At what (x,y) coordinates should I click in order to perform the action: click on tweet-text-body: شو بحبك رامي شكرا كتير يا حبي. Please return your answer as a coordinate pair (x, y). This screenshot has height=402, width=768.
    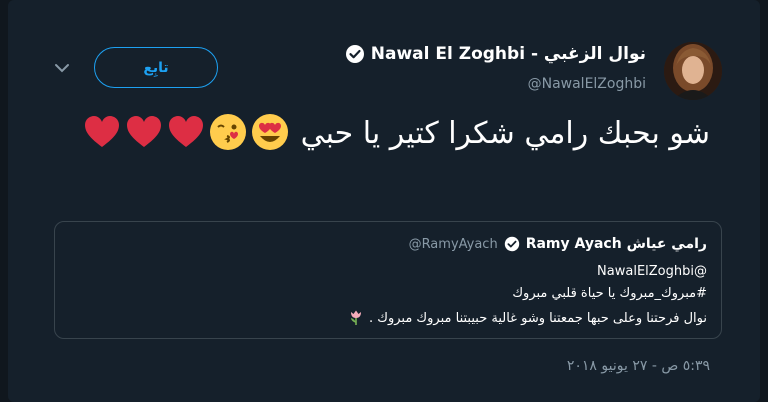
    Looking at the image, I should click on (505, 133).